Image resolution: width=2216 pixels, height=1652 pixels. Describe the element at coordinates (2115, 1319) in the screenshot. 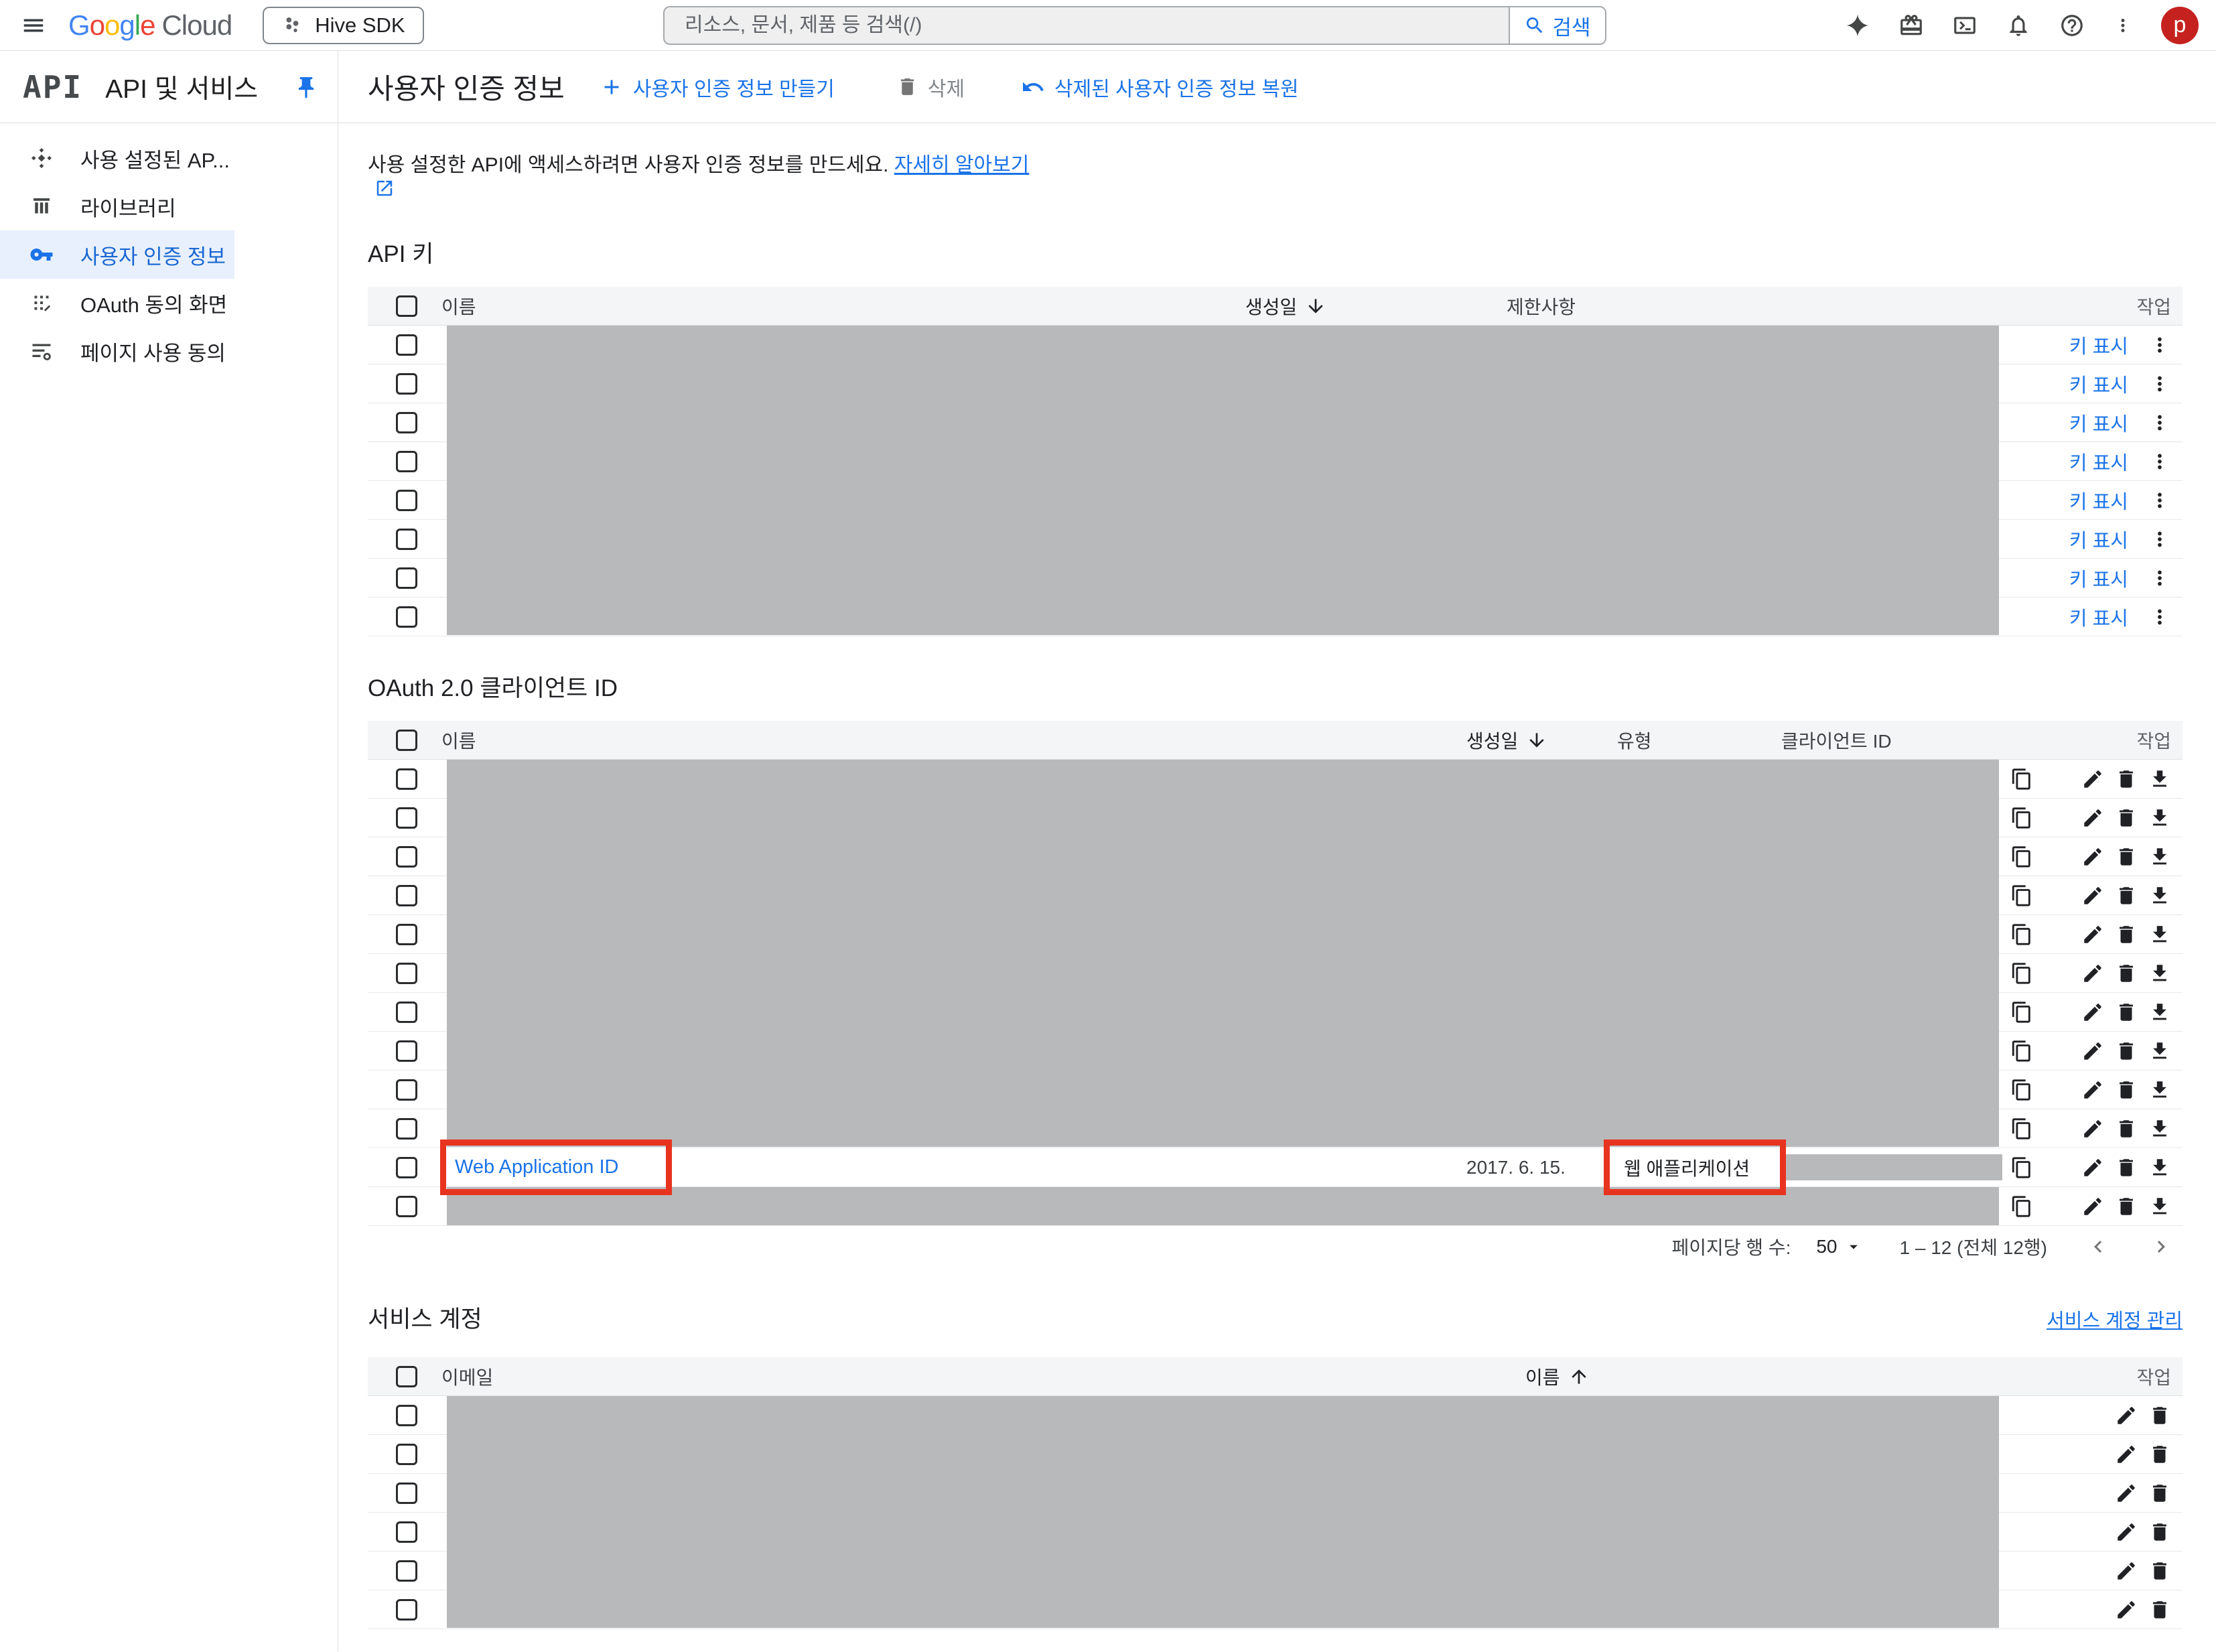

I see `manage-service-accounts-link: 서비스 계정 관리` at that location.